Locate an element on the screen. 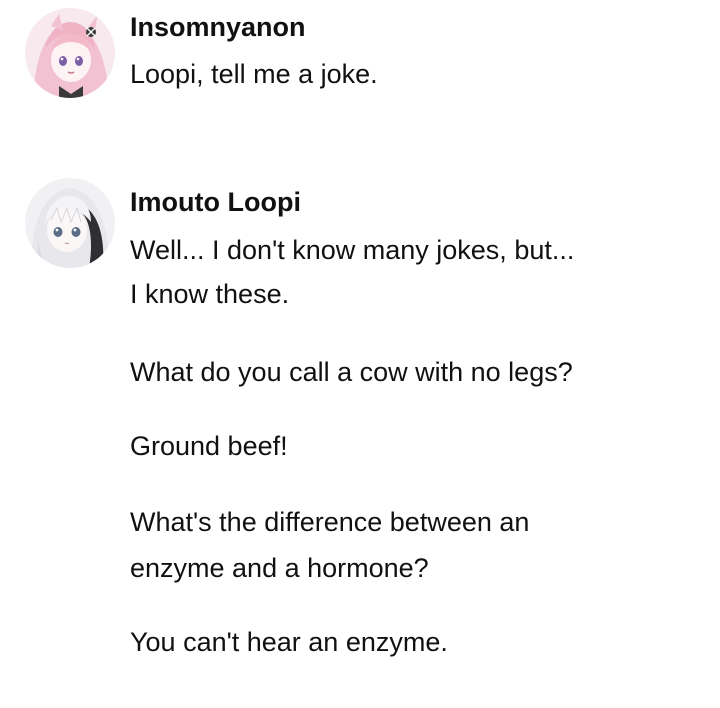  message-text-line: What do you call a cow with no legs? is located at coordinates (351, 372).